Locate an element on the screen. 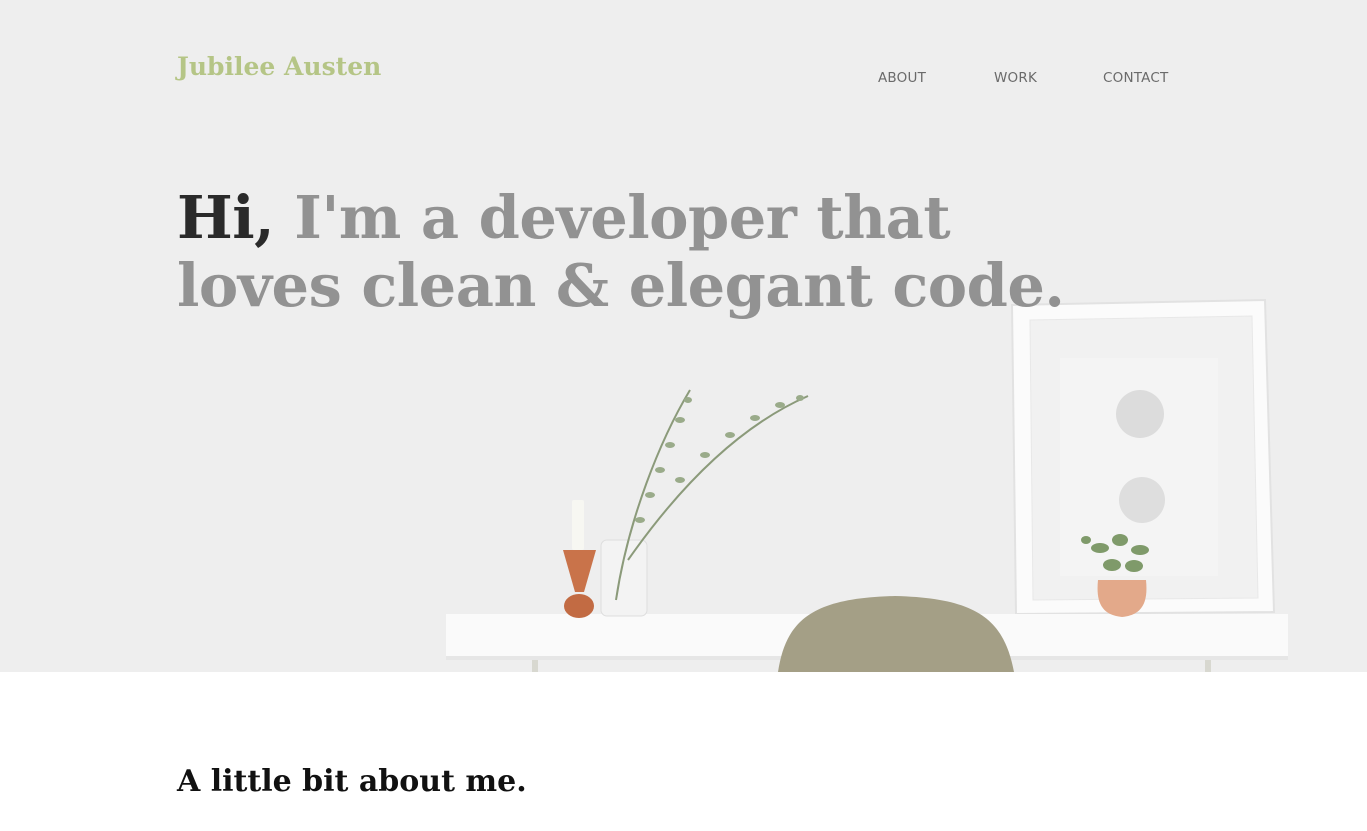  nav-link-contact: CONTACT is located at coordinates (1135, 78).